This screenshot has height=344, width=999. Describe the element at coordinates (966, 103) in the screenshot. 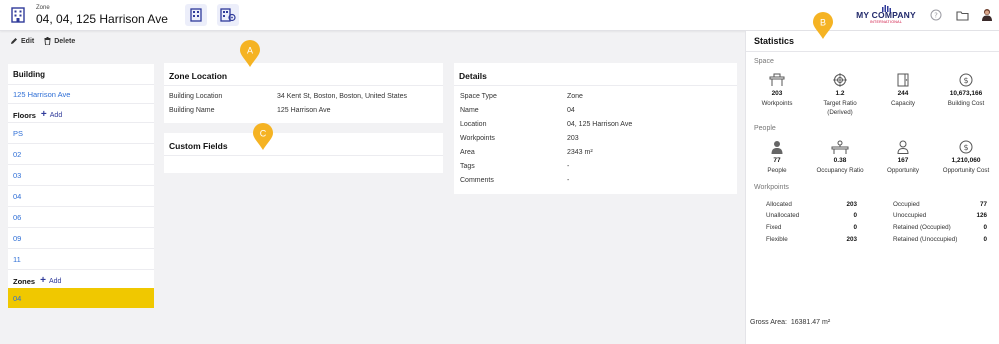

I see `stat-label: Building Cost` at that location.